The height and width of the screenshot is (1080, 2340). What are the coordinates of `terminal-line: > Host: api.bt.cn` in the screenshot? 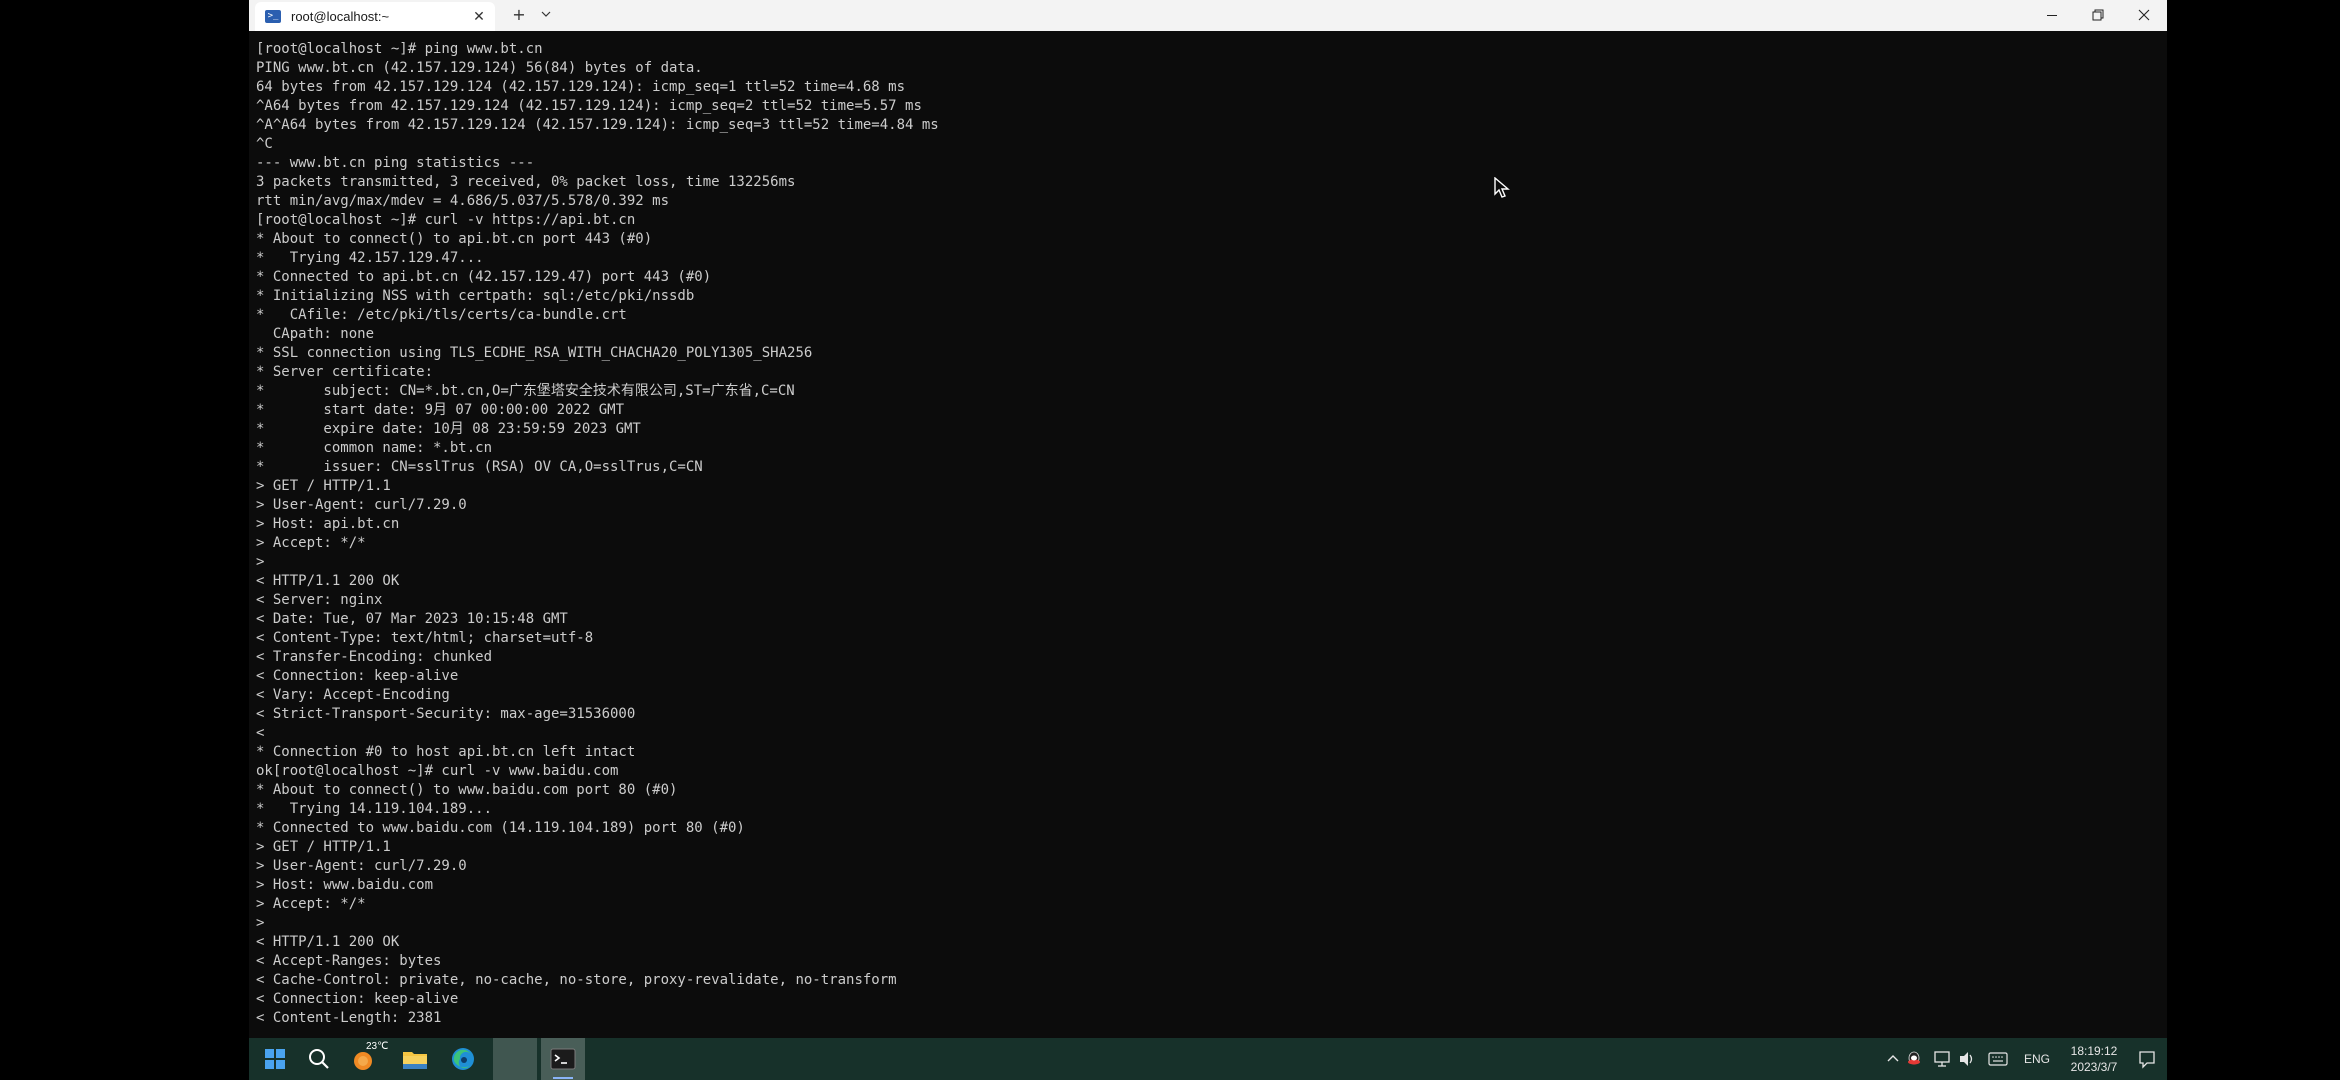 It's located at (328, 524).